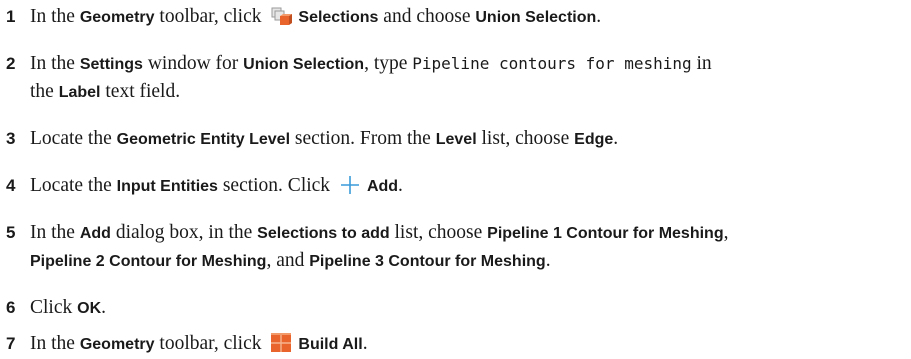 The height and width of the screenshot is (359, 911). I want to click on step-number: 3, so click(11, 138).